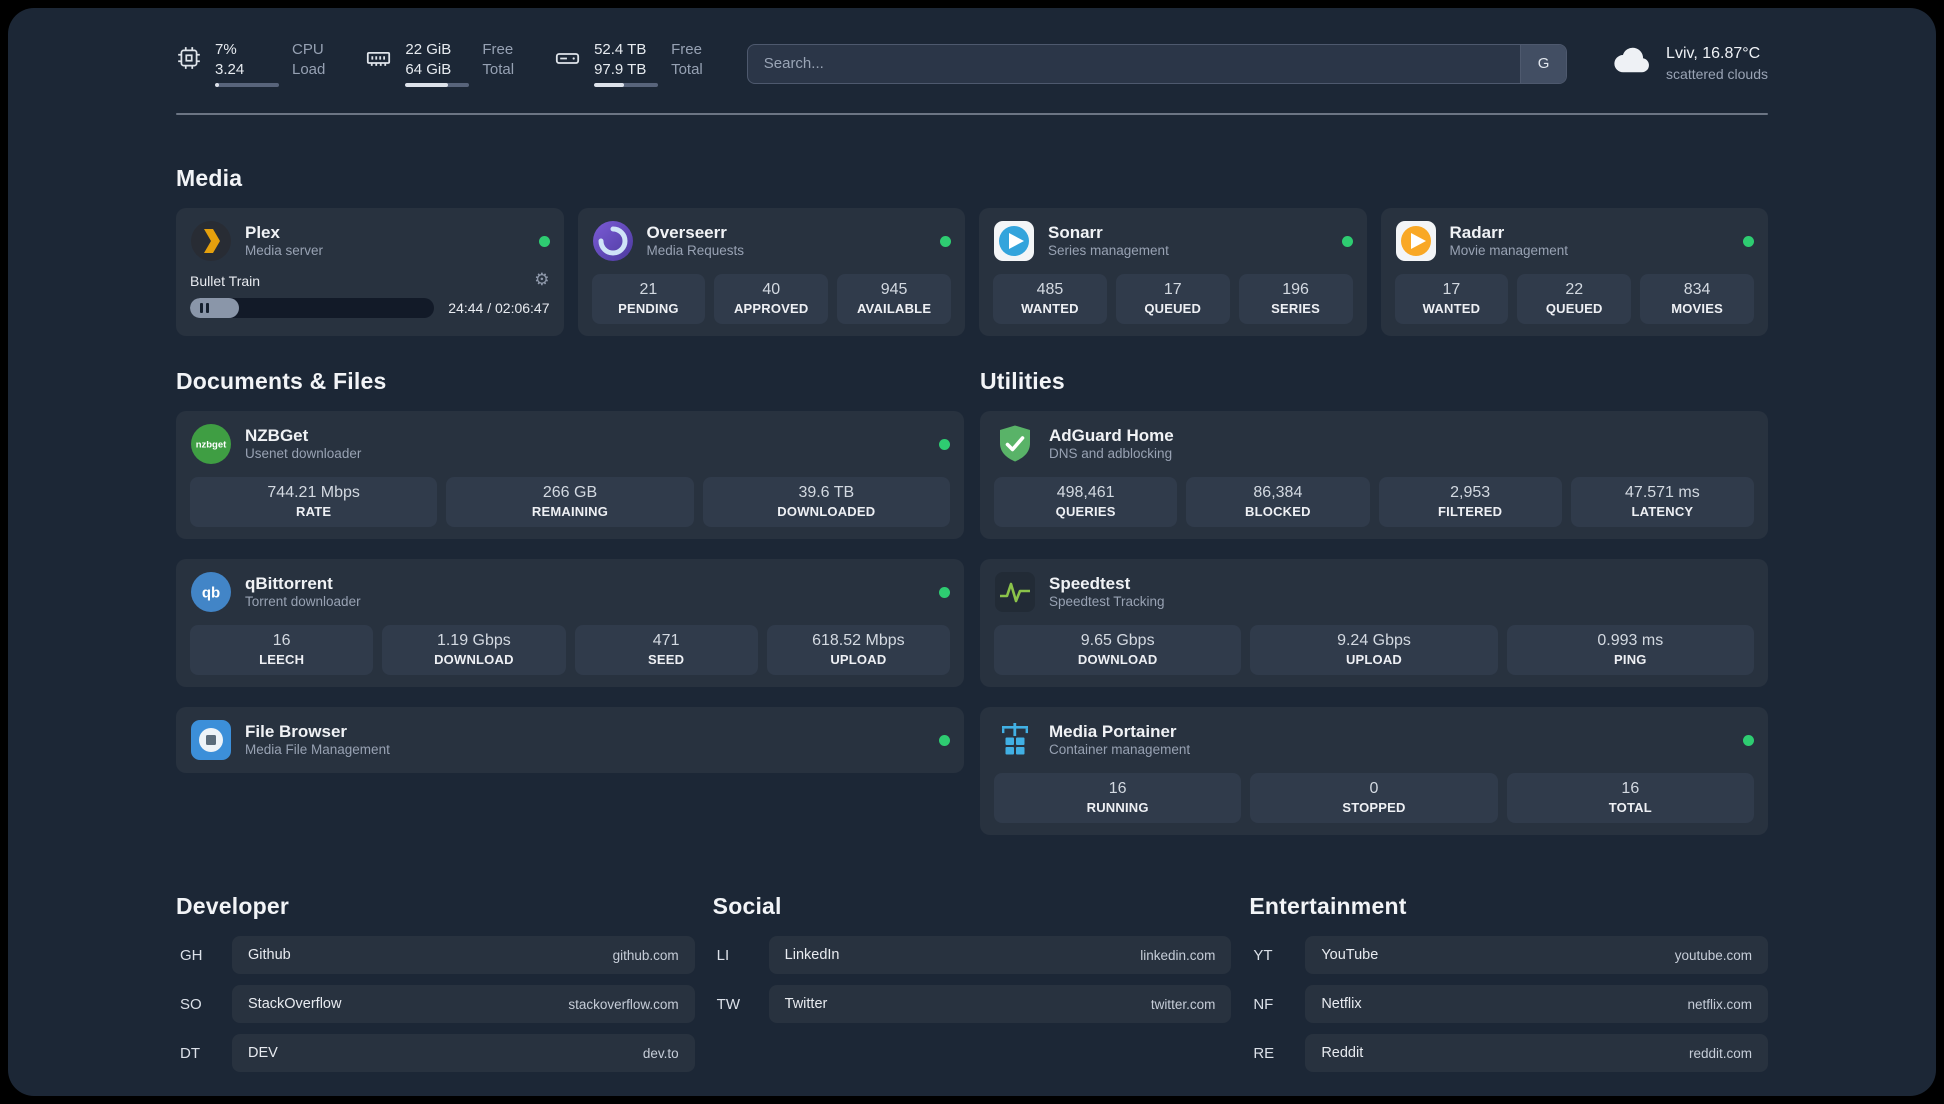  Describe the element at coordinates (944, 444) in the screenshot. I see `nzbget-status-dot` at that location.